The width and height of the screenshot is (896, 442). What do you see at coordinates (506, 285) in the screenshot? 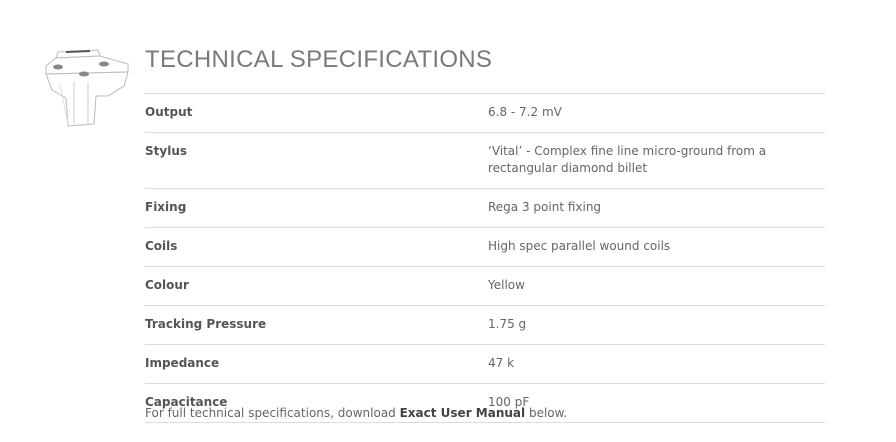
I see `spec-value-colour: Yellow` at bounding box center [506, 285].